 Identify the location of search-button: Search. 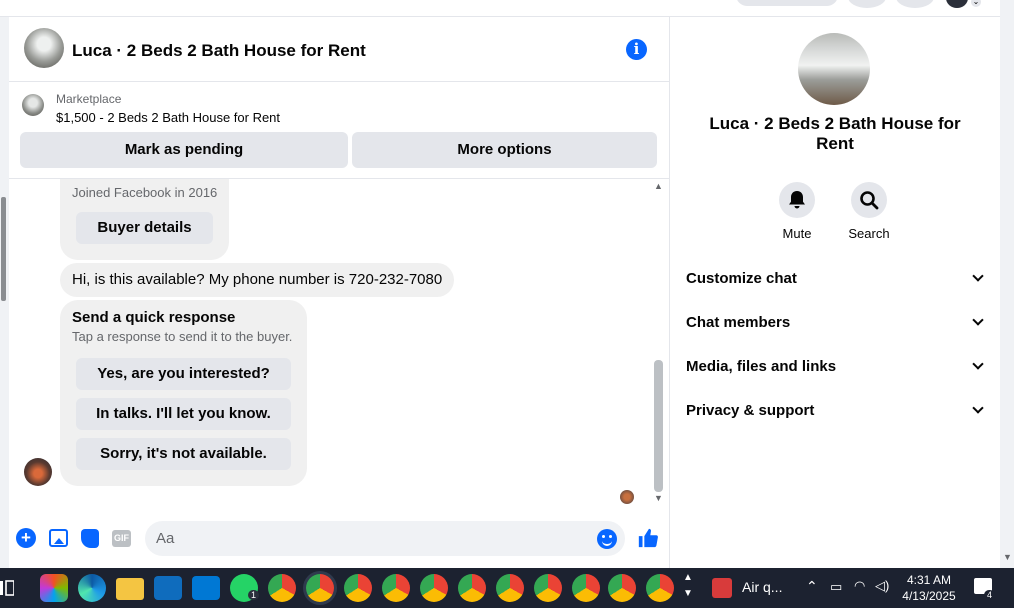
(869, 211).